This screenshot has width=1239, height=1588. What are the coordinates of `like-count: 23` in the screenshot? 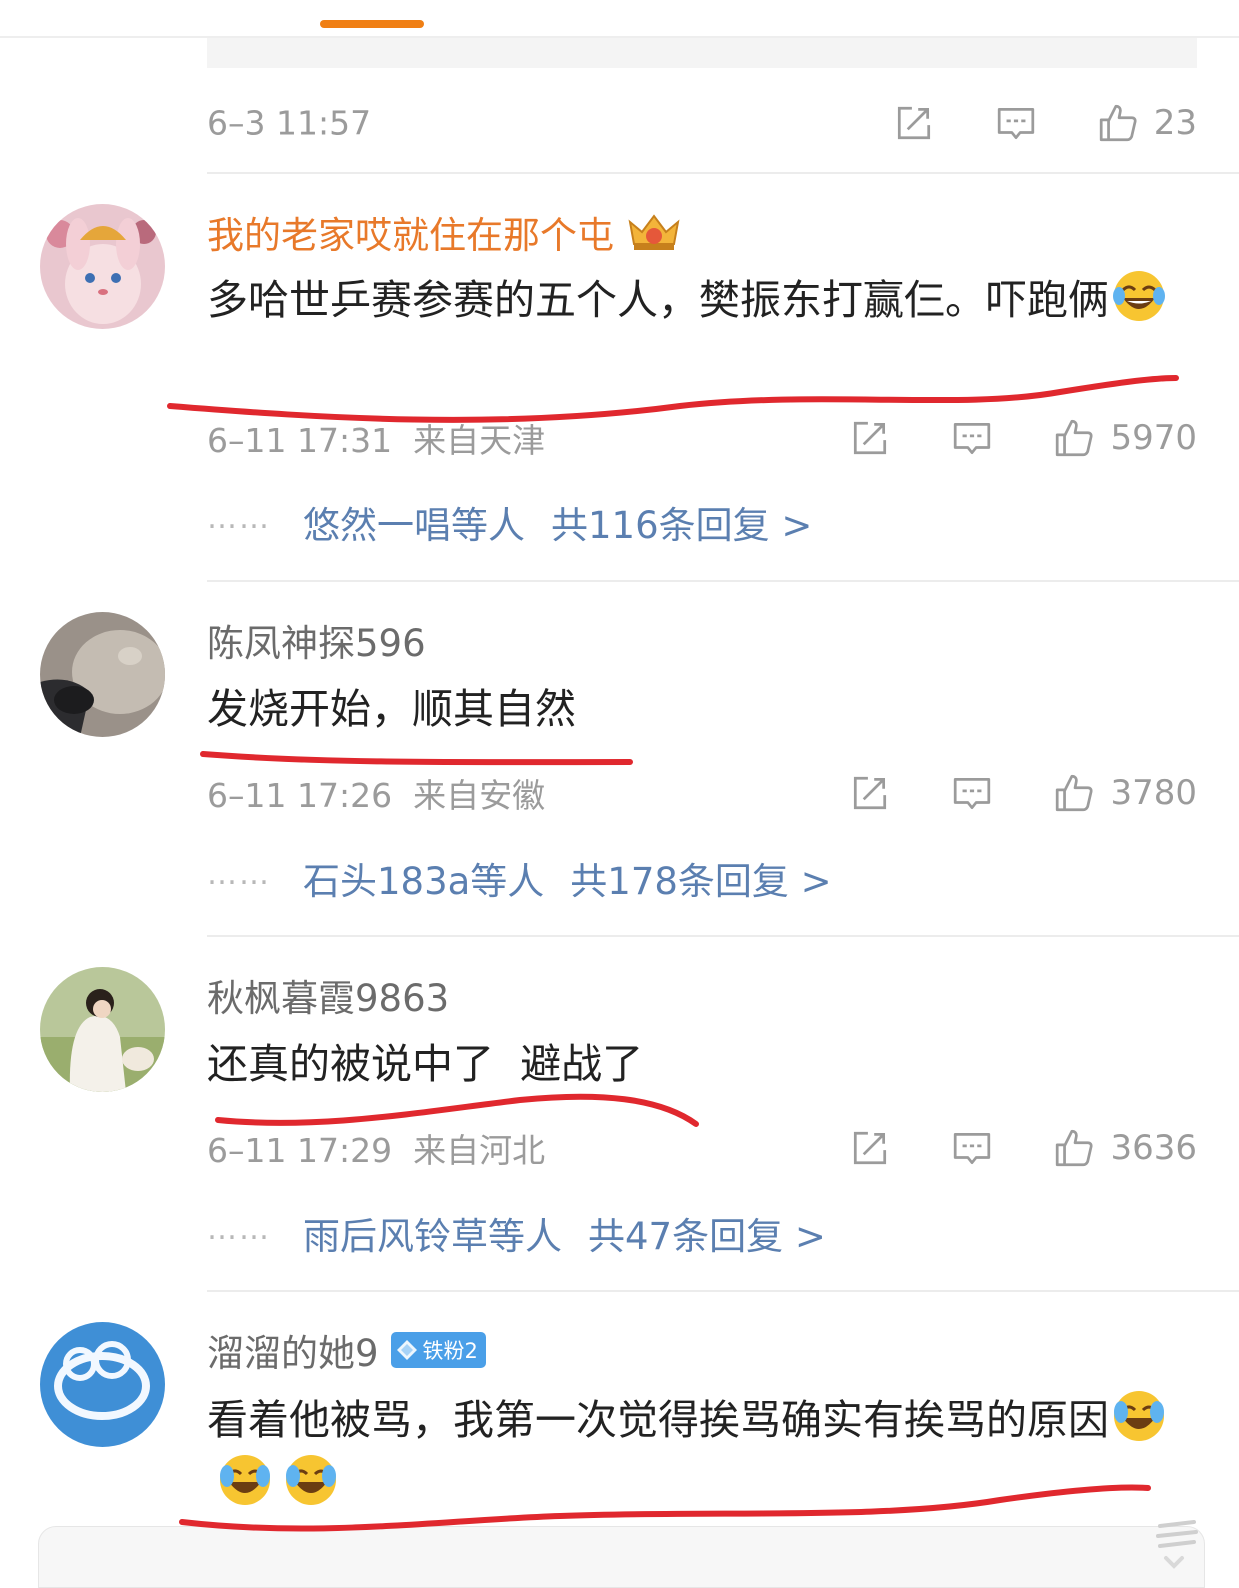 It's located at (1175, 123).